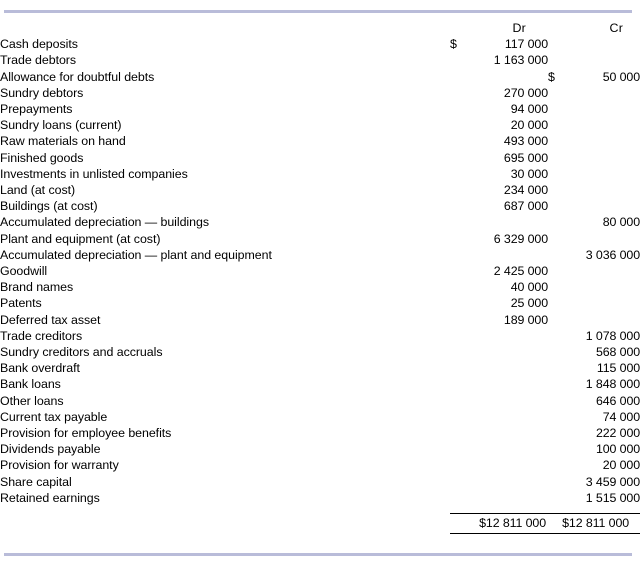 The image size is (640, 568). What do you see at coordinates (526, 319) in the screenshot?
I see `row-debit-value: 189 000` at bounding box center [526, 319].